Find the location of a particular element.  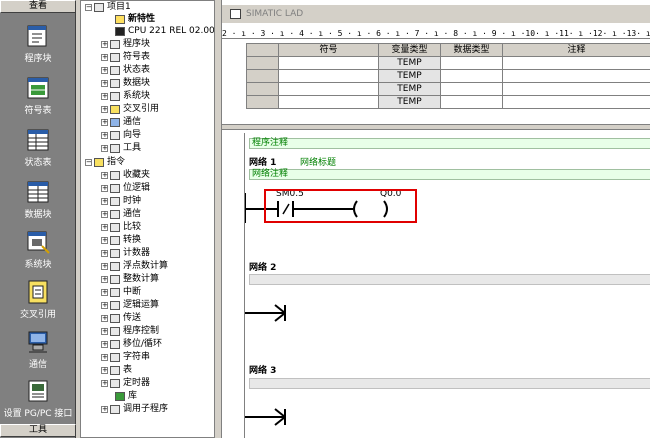

tree-node-label: CPU 221 REL 02.00 is located at coordinates (171, 31).